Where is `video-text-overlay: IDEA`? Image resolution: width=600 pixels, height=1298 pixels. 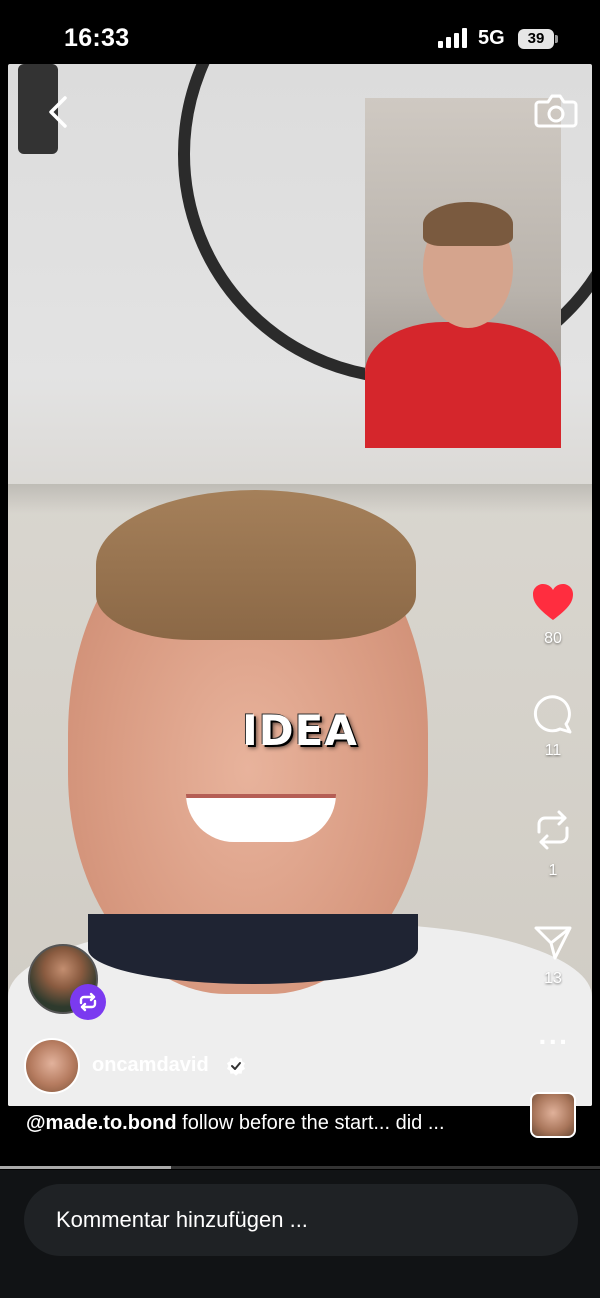 video-text-overlay: IDEA is located at coordinates (300, 730).